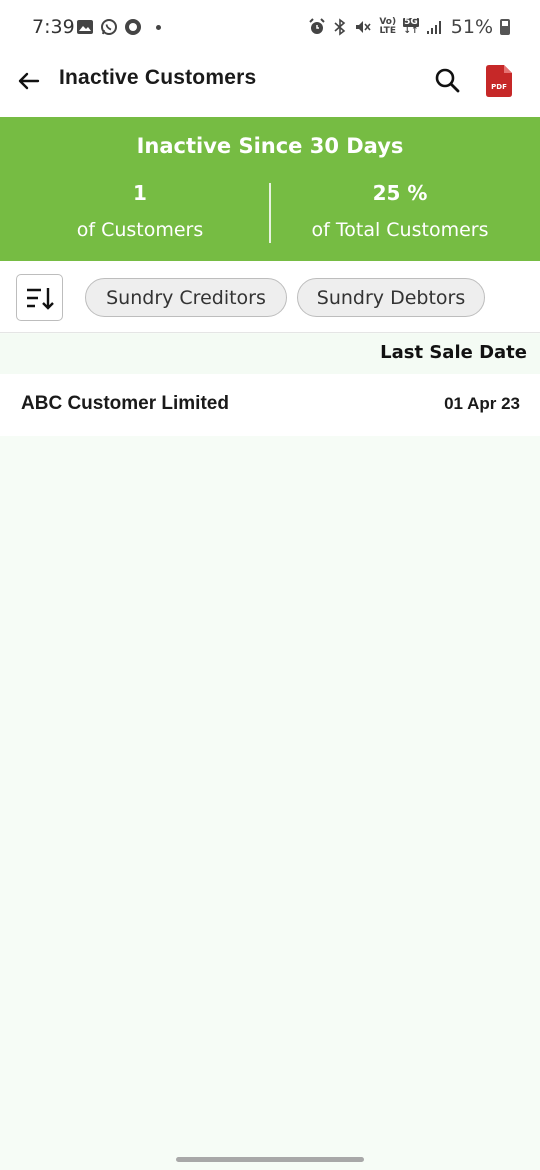 The width and height of the screenshot is (540, 1170). I want to click on table-row: ABC Customer Limited 01 Apr 23, so click(270, 405).